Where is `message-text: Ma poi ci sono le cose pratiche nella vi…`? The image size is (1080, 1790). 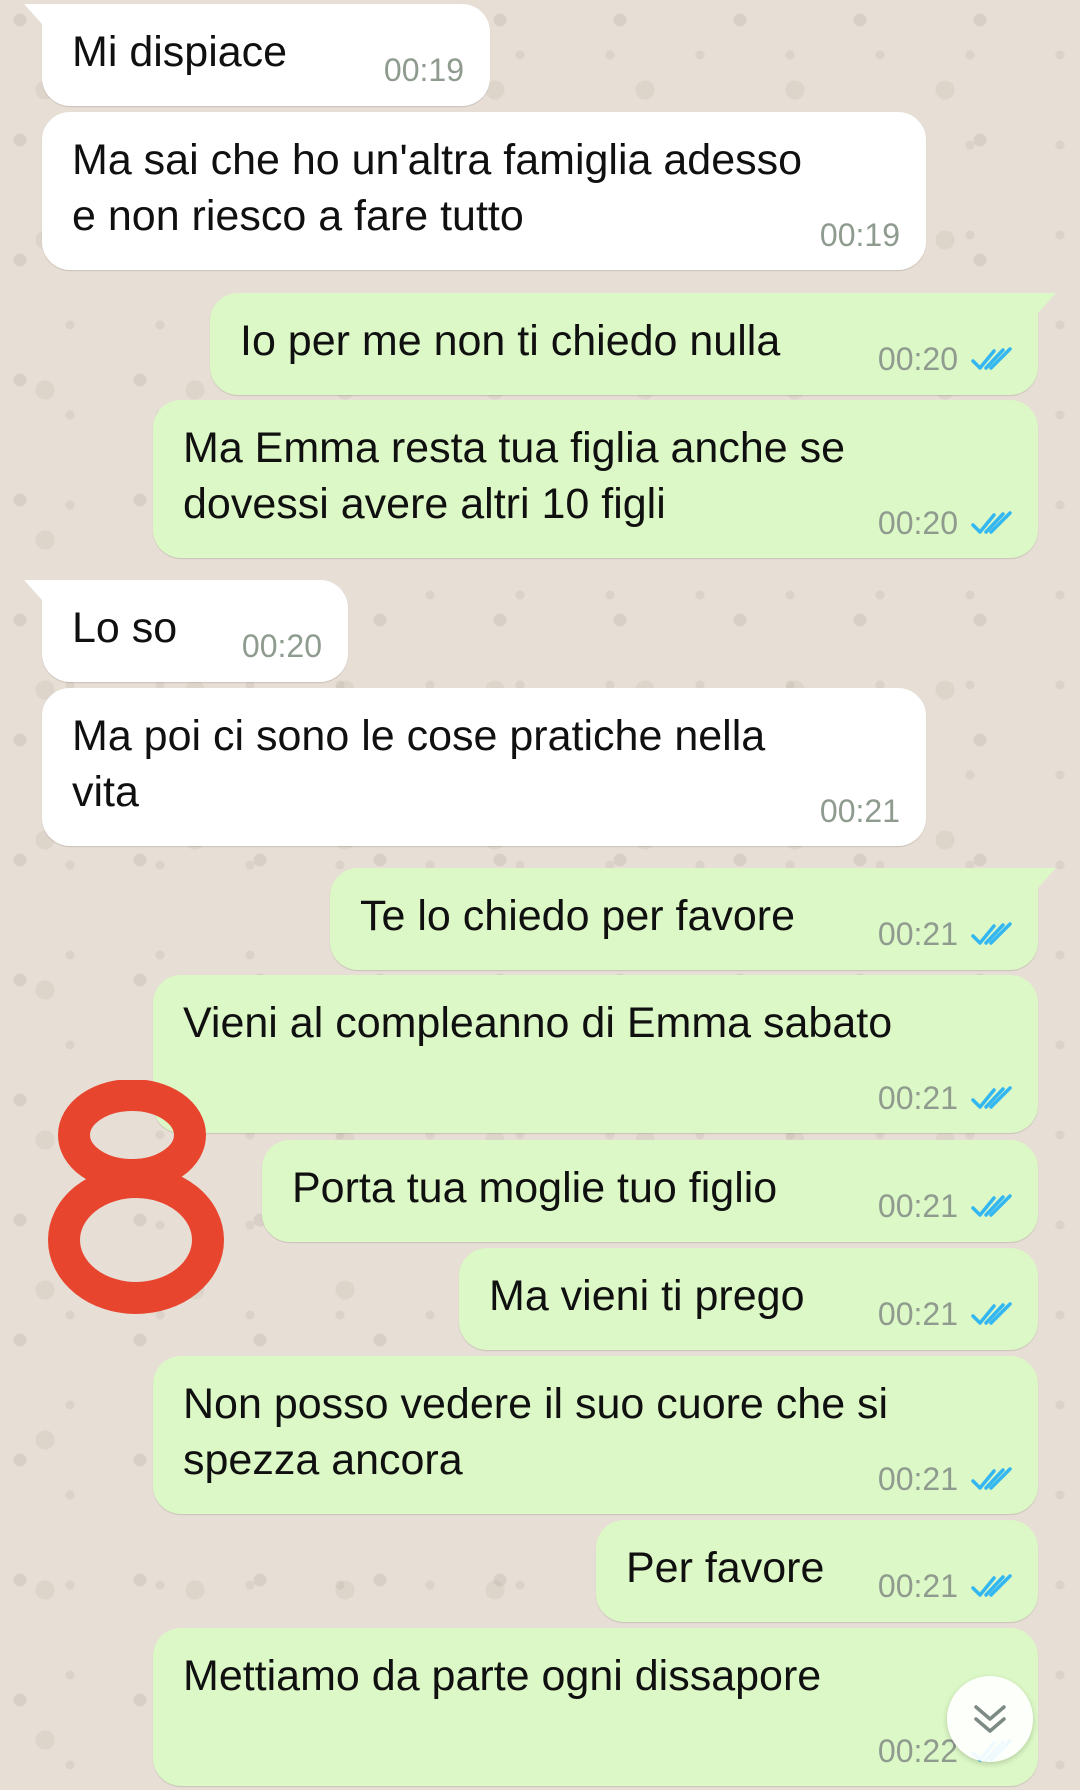 message-text: Ma poi ci sono le cose pratiche nella vi… is located at coordinates (419, 764).